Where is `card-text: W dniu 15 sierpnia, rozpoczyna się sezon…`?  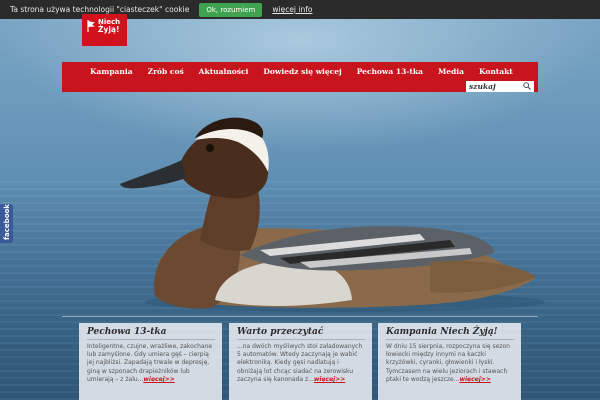 card-text: W dniu 15 sierpnia, rozpoczyna się sezon… is located at coordinates (450, 363).